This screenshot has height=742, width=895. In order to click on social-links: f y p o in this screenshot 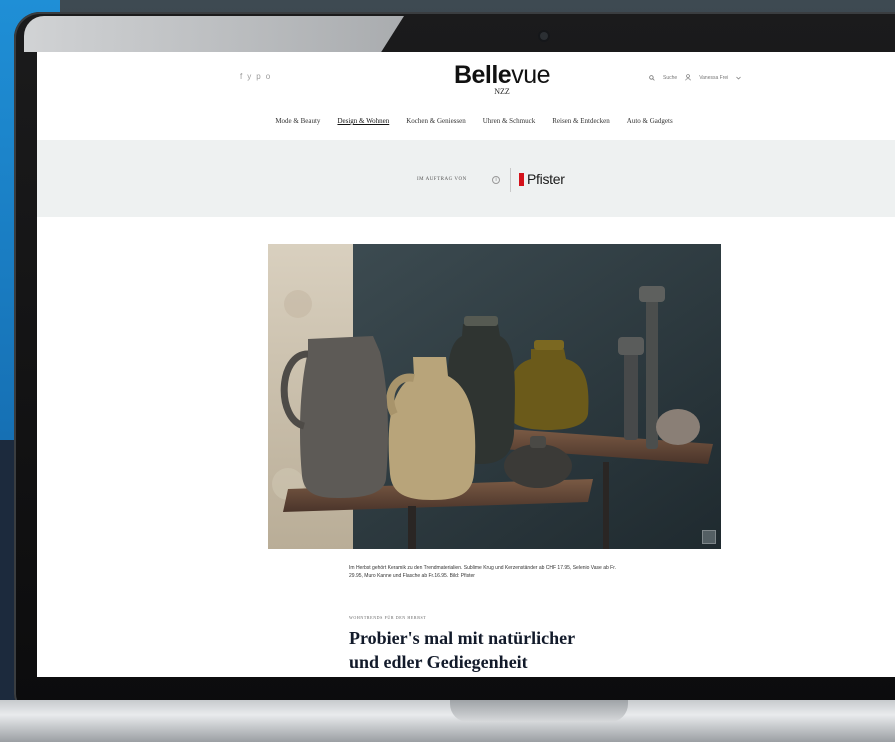, I will do `click(255, 76)`.